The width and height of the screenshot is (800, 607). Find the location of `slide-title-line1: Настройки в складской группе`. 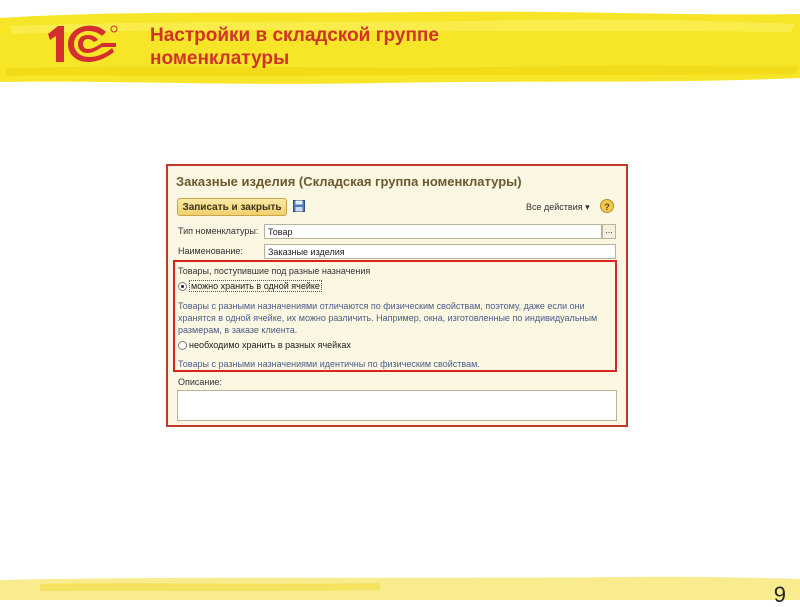

slide-title-line1: Настройки в складской группе is located at coordinates (294, 35).